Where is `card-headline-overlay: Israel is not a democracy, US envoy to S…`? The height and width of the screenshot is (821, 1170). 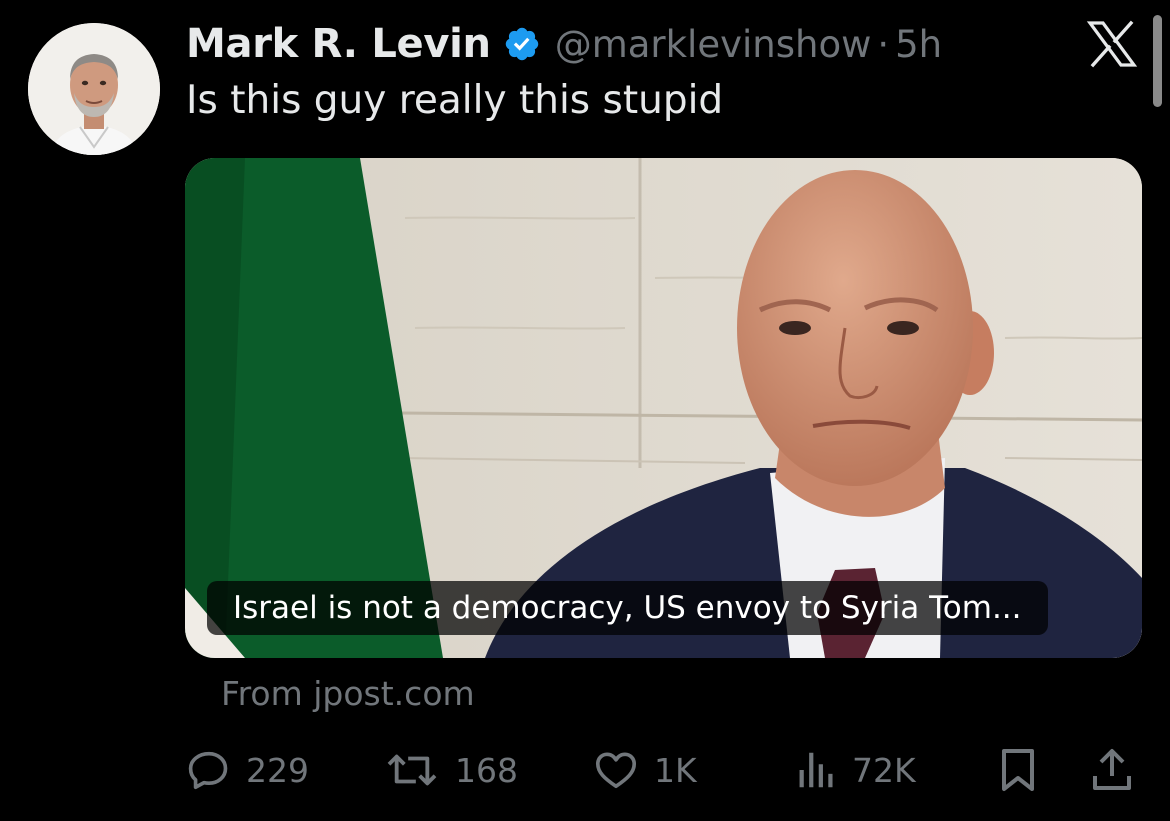
card-headline-overlay: Israel is not a democracy, US envoy to S… is located at coordinates (627, 608).